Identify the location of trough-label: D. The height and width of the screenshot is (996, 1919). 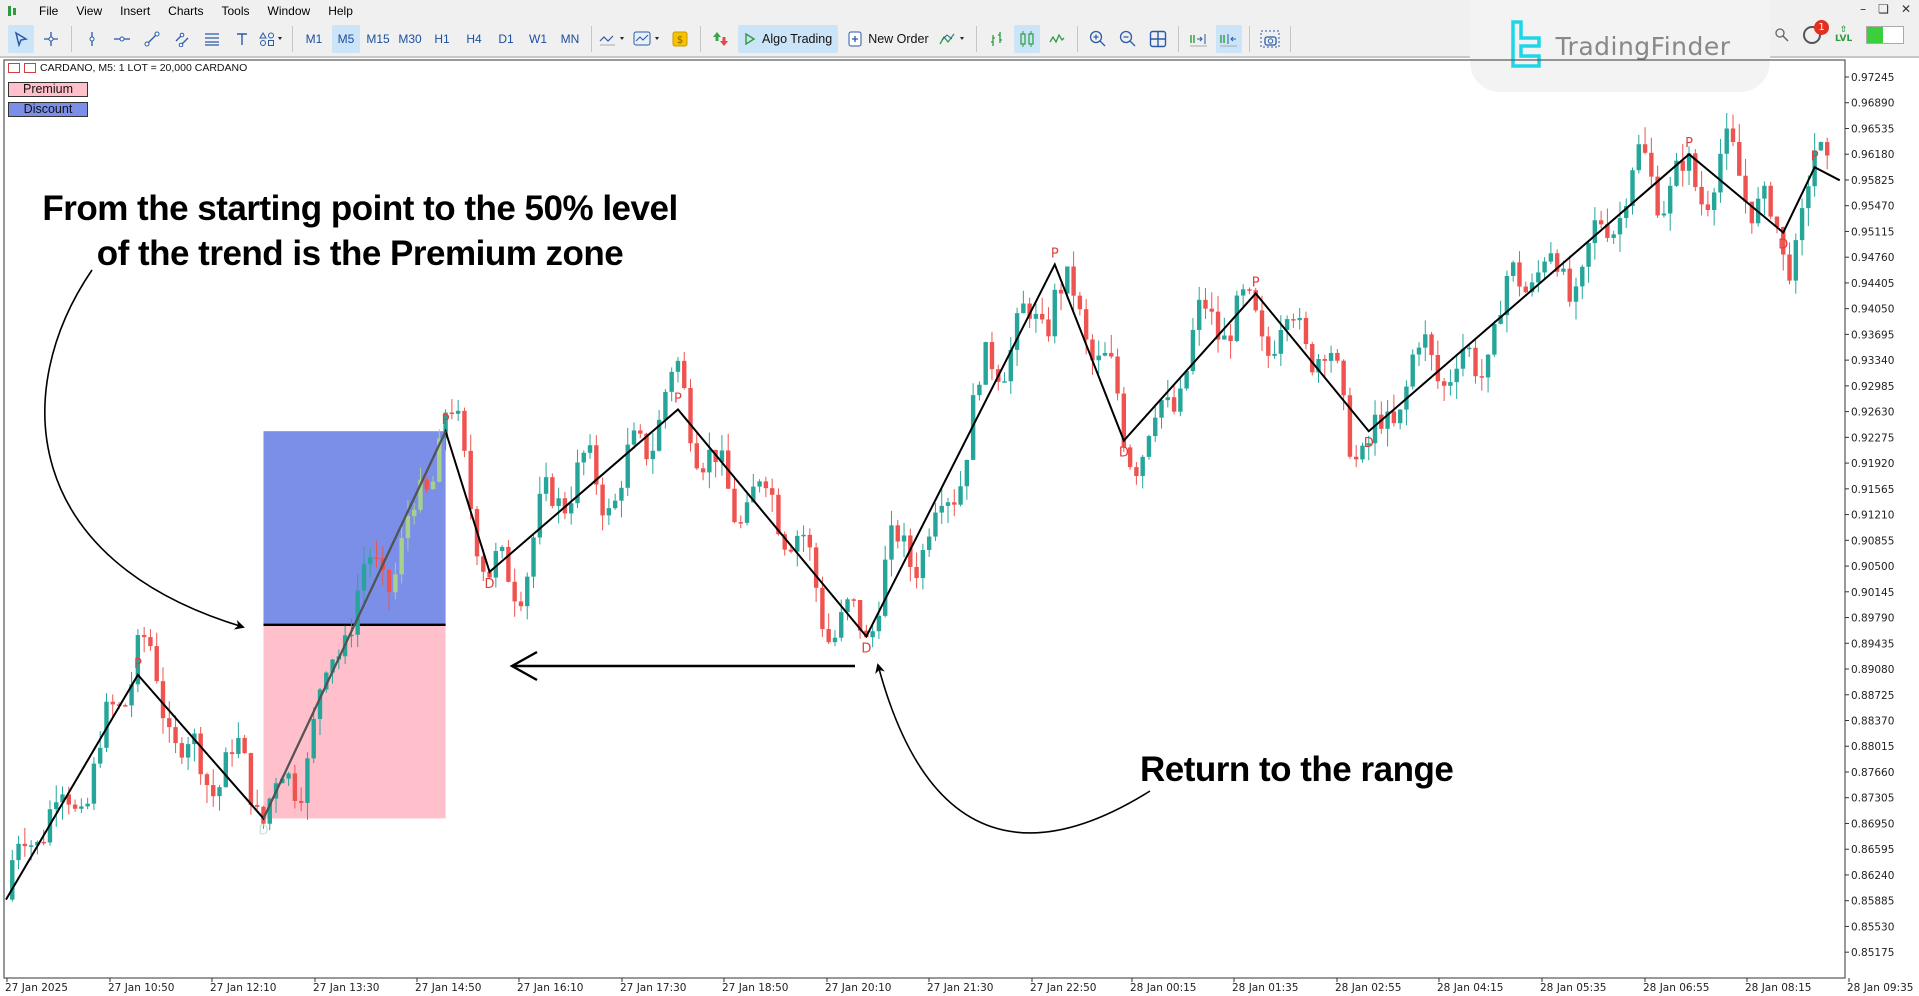
(1783, 245).